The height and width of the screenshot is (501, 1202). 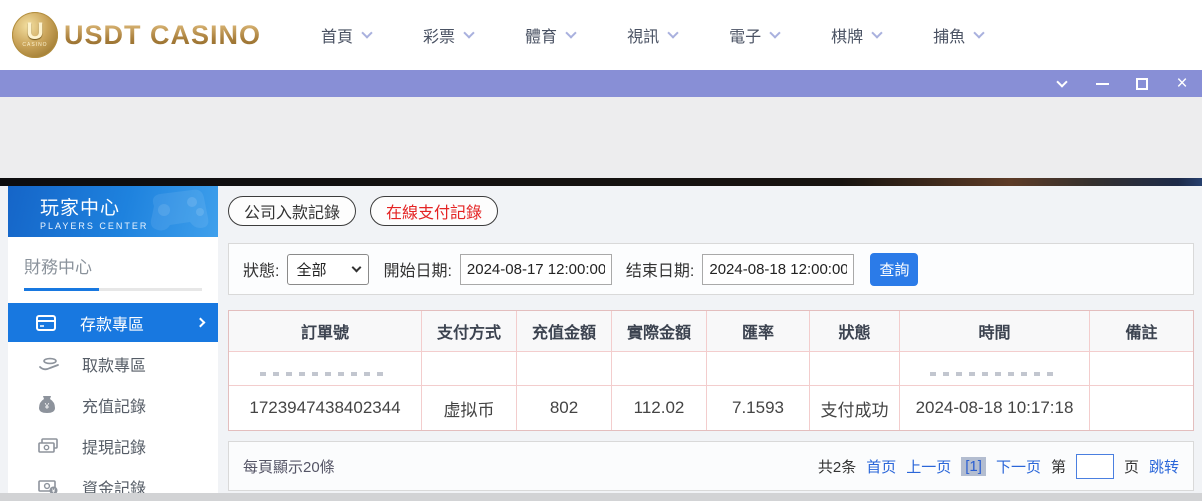 What do you see at coordinates (113, 211) in the screenshot?
I see `players-center-header: 玩家中心 PLAYERS CENTER` at bounding box center [113, 211].